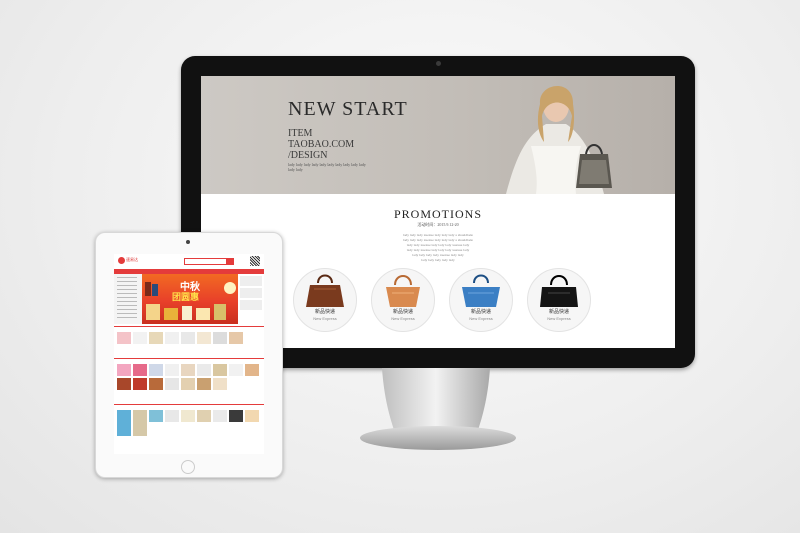  I want to click on tablet-screen: 速易达 中秋 团圆惠, so click(189, 354).